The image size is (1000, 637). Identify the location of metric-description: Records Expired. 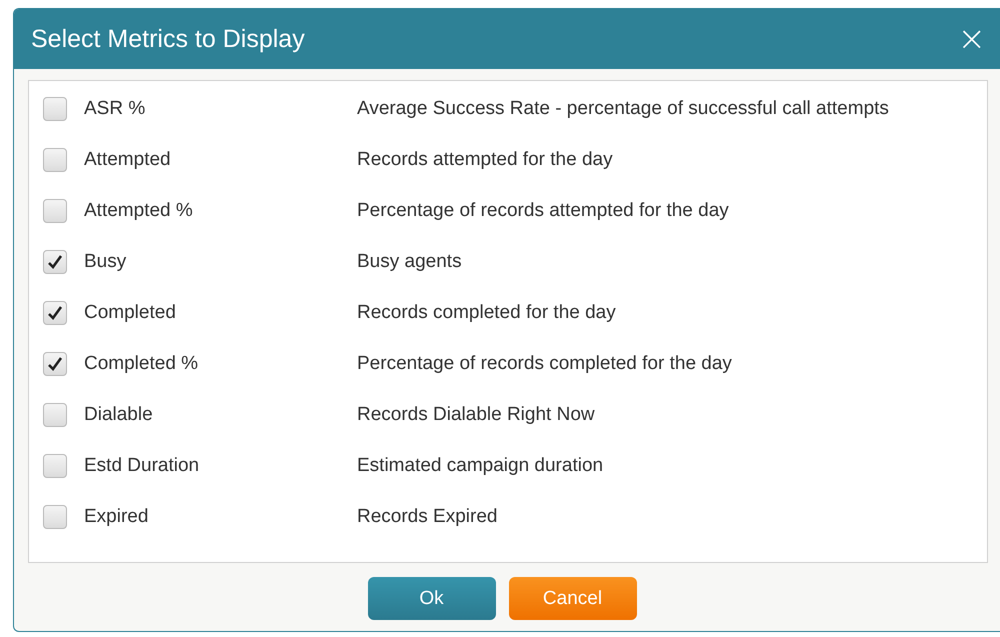
(427, 517).